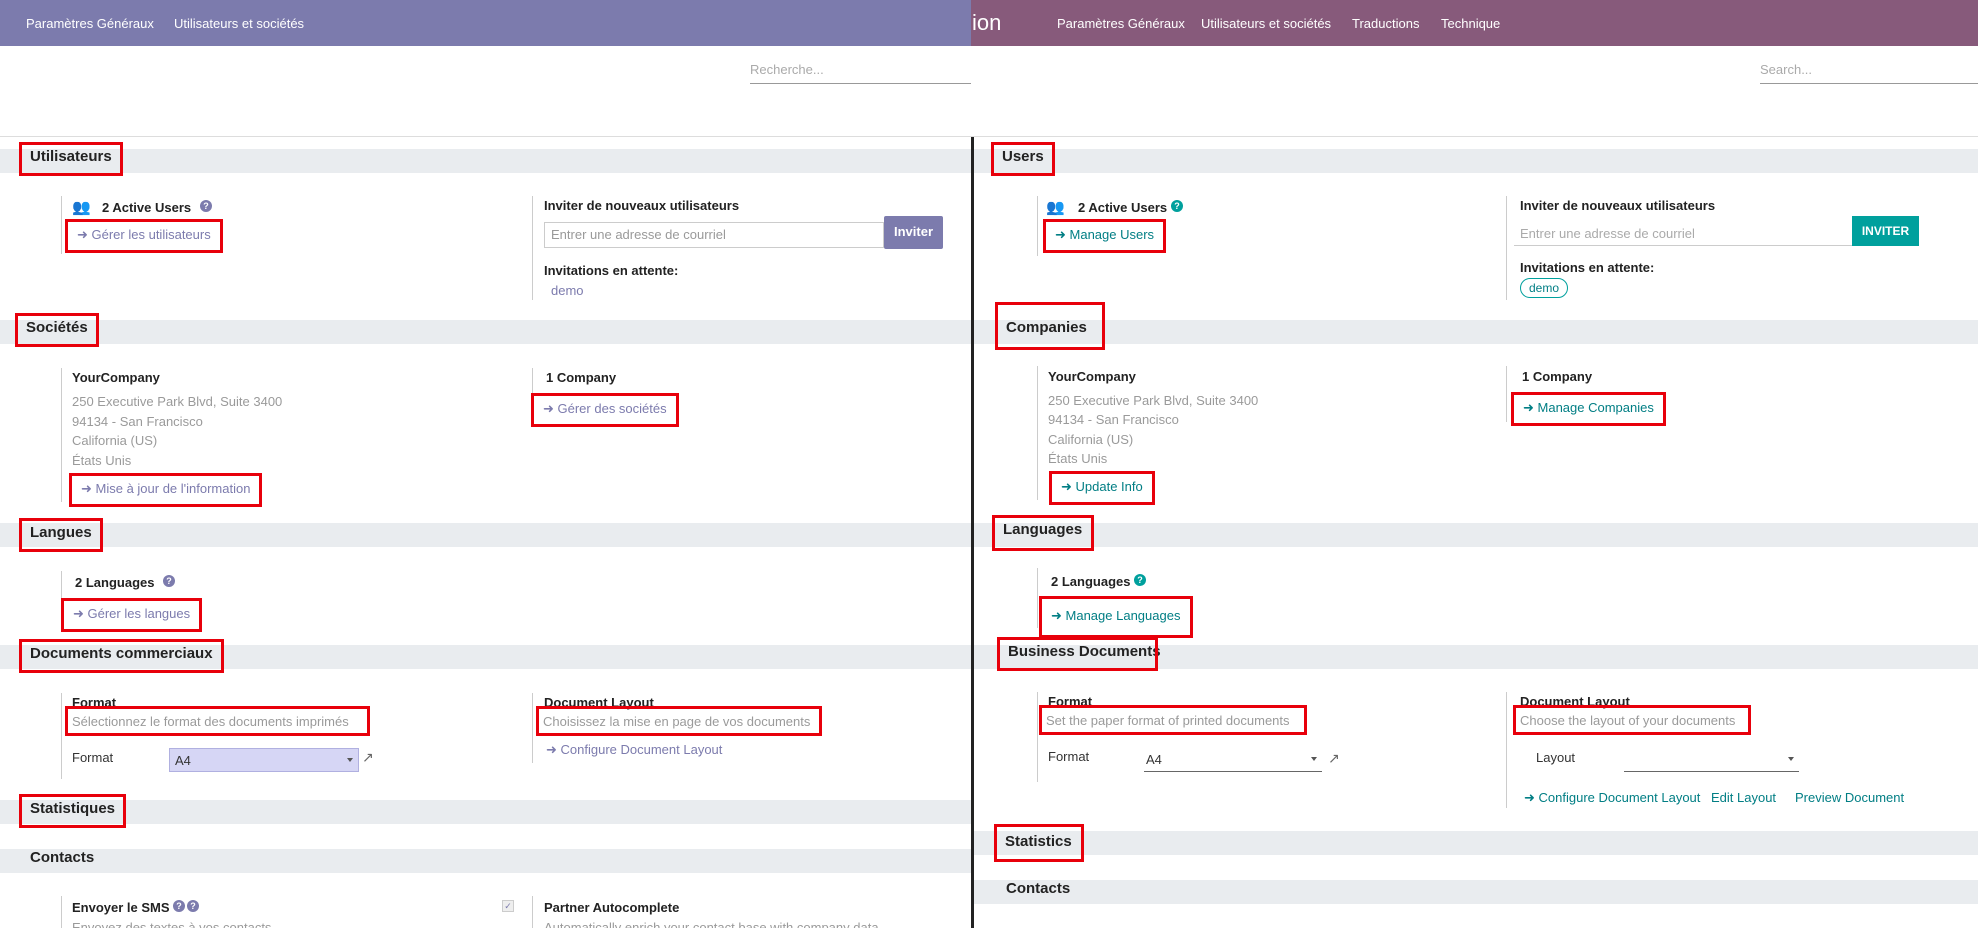  I want to click on languages-count: 2 Languages, so click(1091, 581).